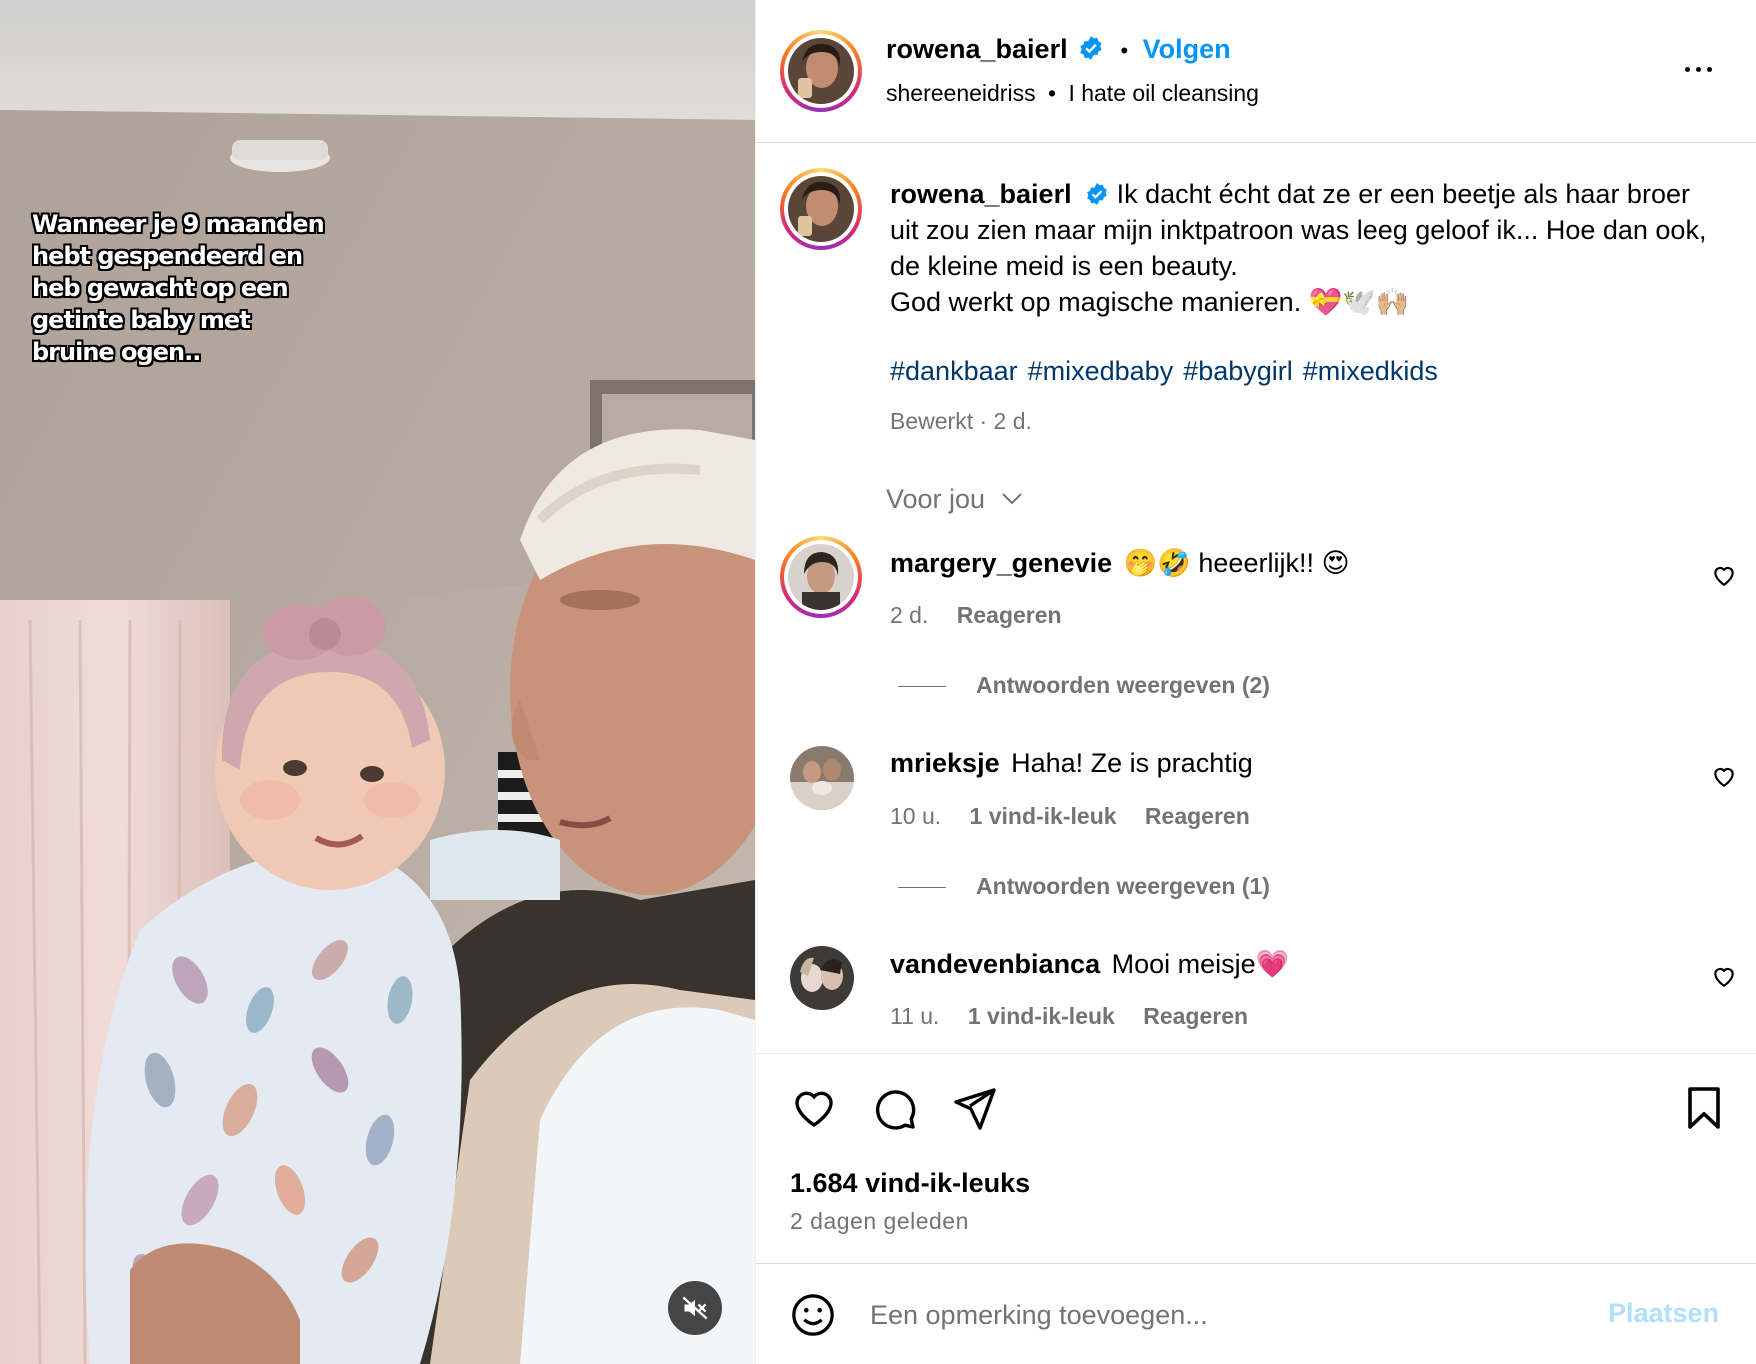 This screenshot has width=1756, height=1364. I want to click on caption-username: rowena_baierl, so click(981, 194).